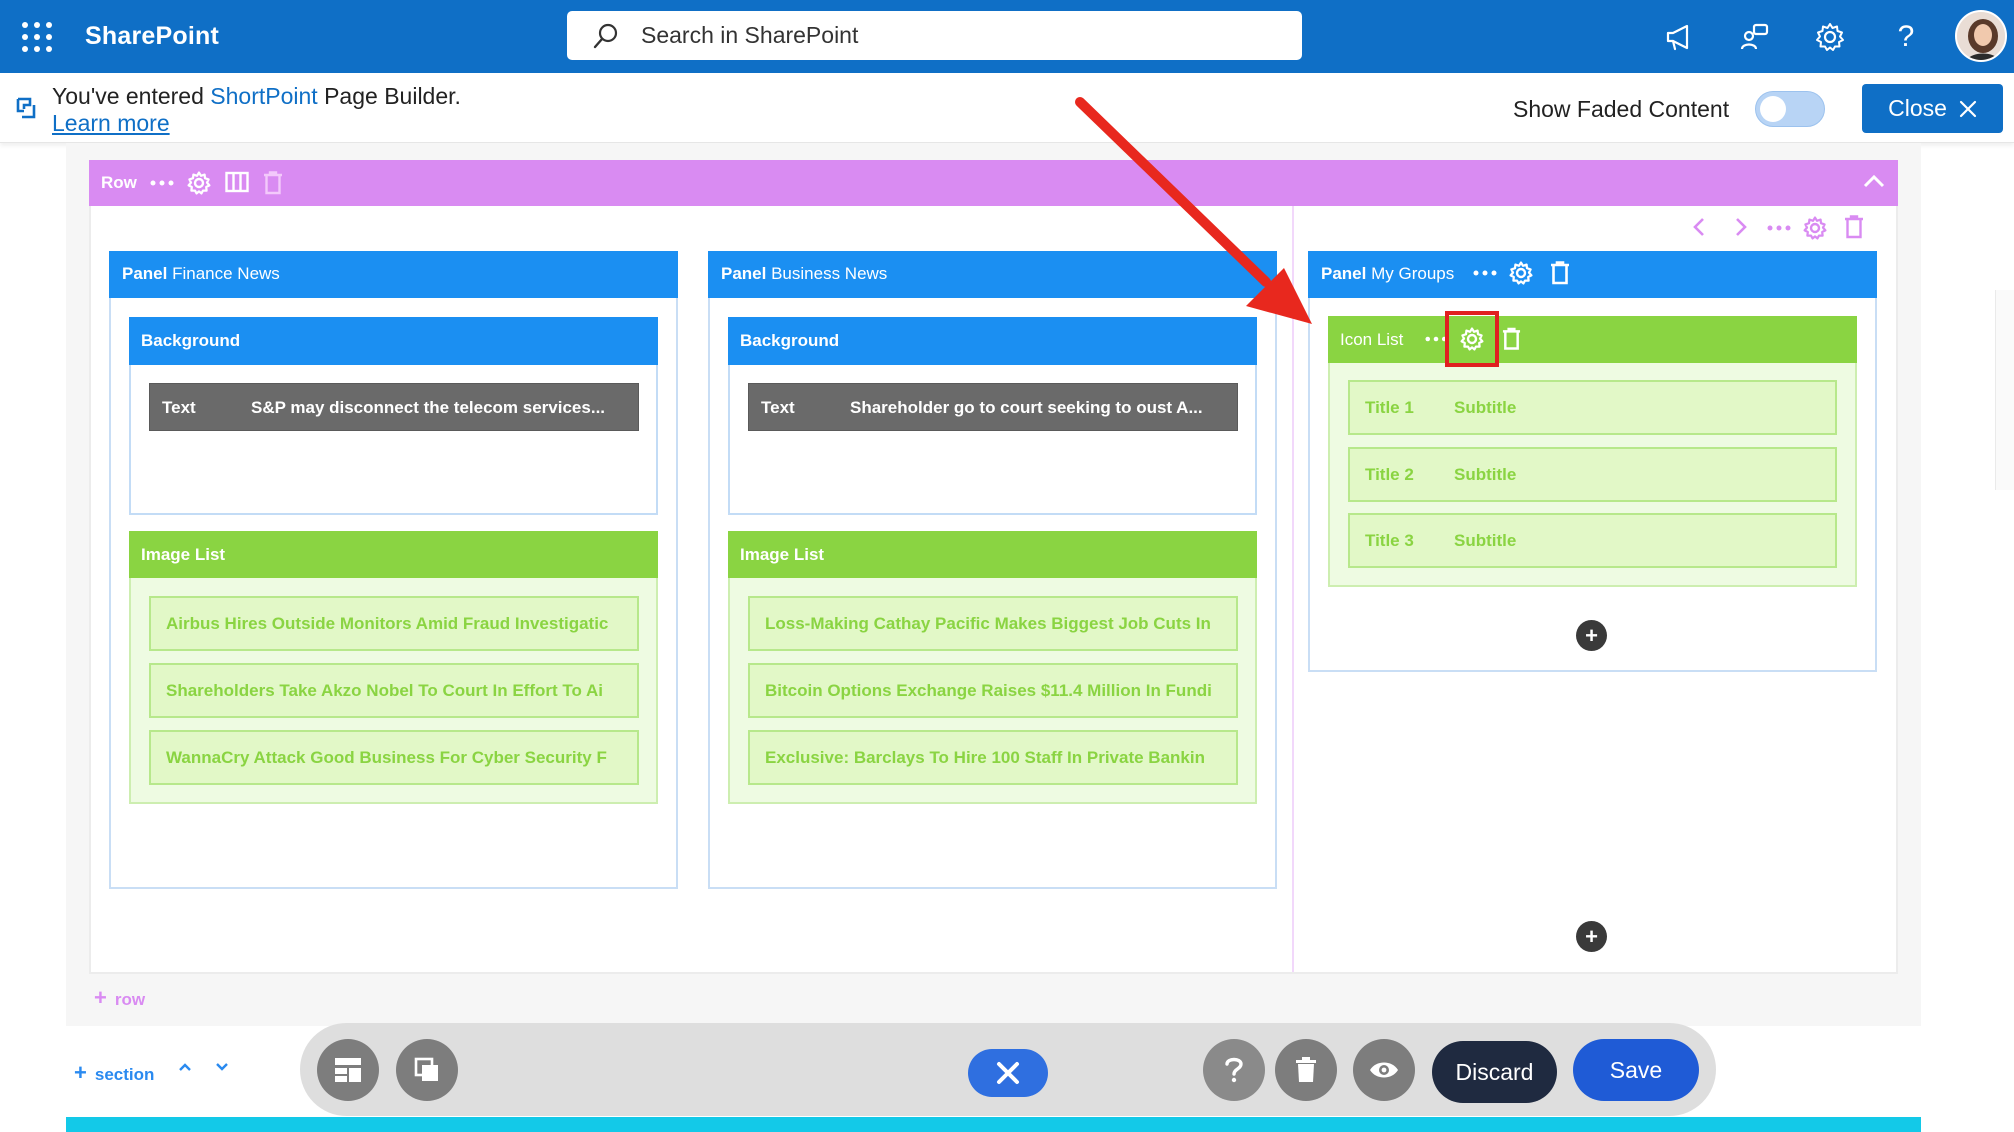 This screenshot has height=1132, width=2014. Describe the element at coordinates (111, 123) in the screenshot. I see `learn-more-link: Learn more` at that location.